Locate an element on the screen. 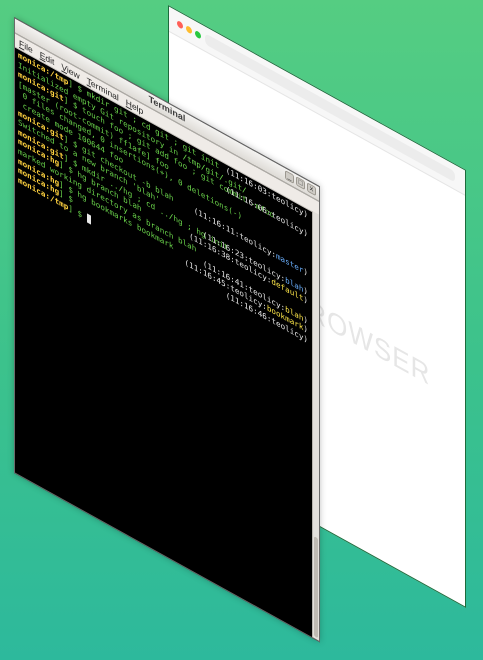 The image size is (483, 660). maximize-dot-icon is located at coordinates (198, 34).